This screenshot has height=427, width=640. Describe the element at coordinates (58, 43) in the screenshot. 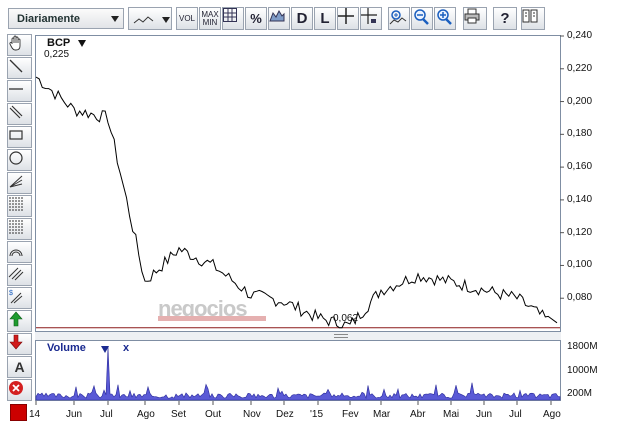

I see `ticker-symbol: BCP` at that location.